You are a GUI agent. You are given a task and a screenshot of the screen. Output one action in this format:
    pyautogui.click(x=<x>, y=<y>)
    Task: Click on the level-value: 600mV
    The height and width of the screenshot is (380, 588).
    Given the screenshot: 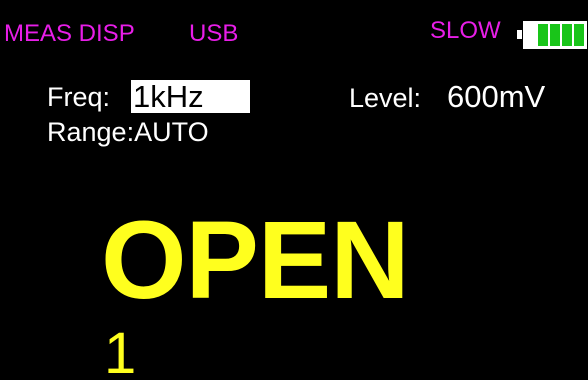 What is the action you would take?
    pyautogui.click(x=496, y=97)
    